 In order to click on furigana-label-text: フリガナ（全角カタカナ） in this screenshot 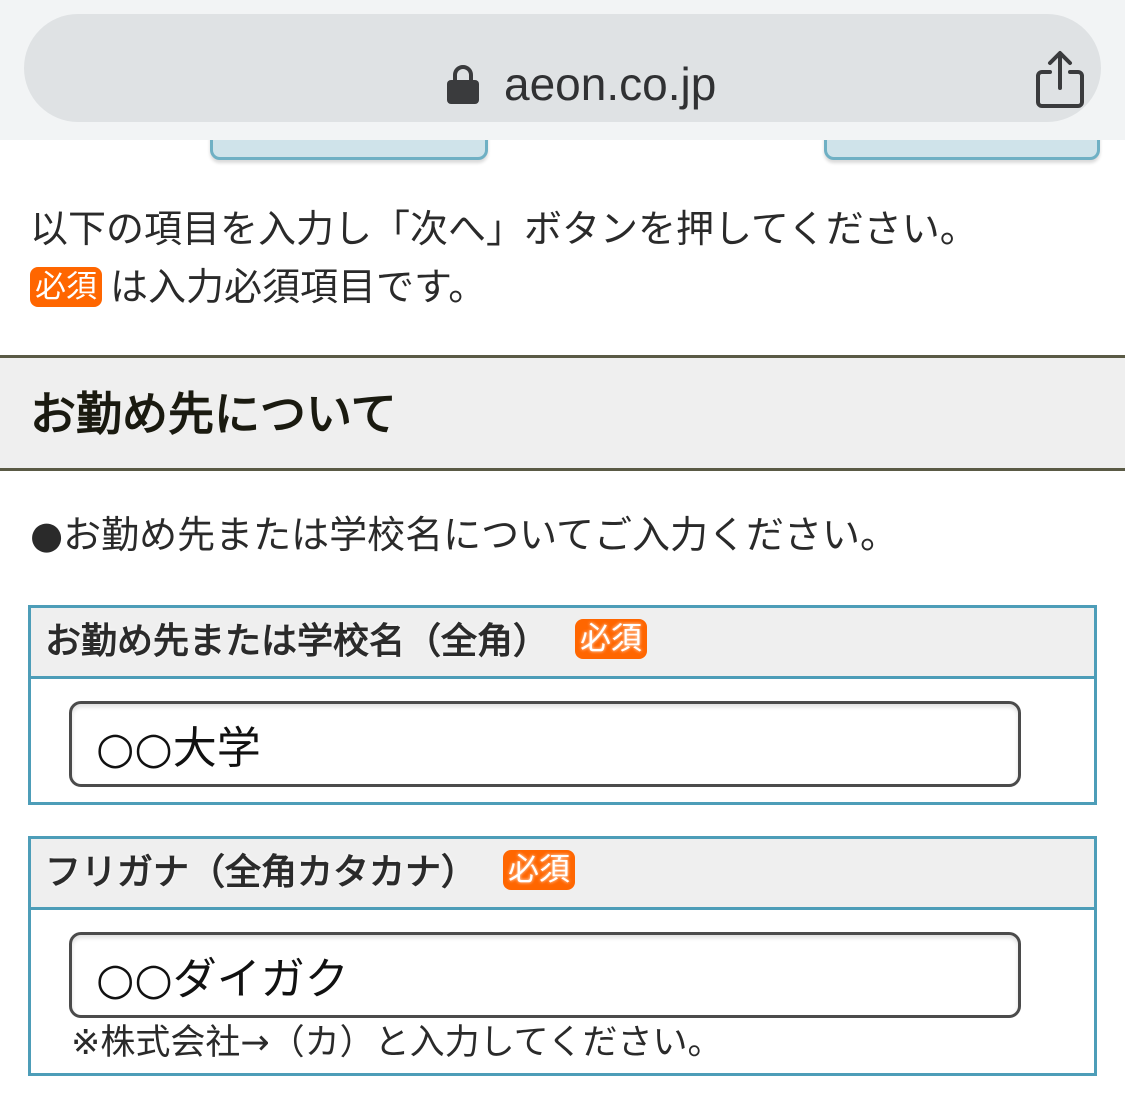, I will do `click(261, 872)`.